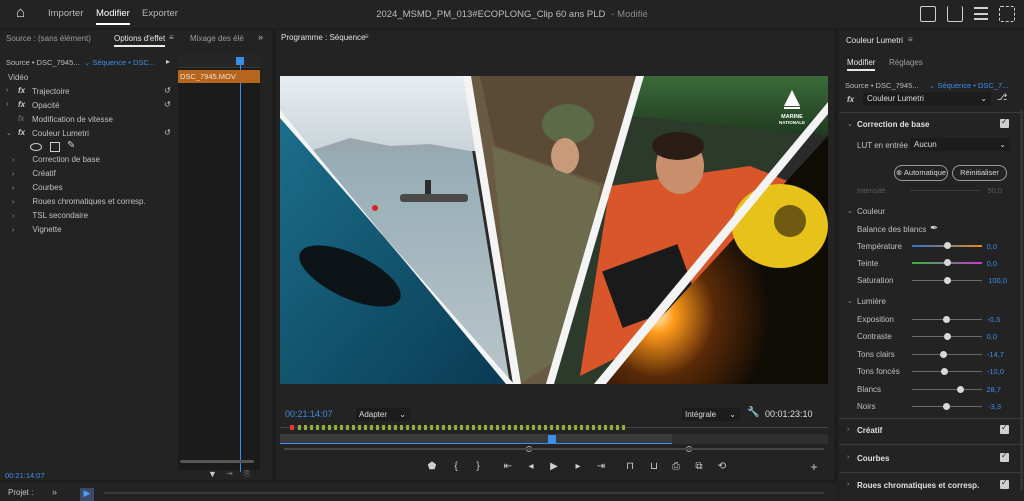 This screenshot has height=501, width=1024. What do you see at coordinates (554, 467) in the screenshot?
I see `play-icon: ▶` at bounding box center [554, 467].